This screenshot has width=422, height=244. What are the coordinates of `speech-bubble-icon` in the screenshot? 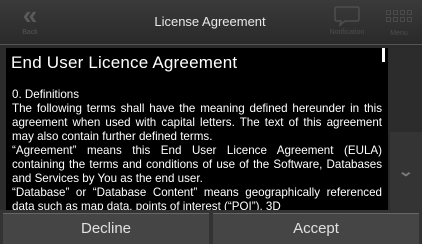 It's located at (347, 16).